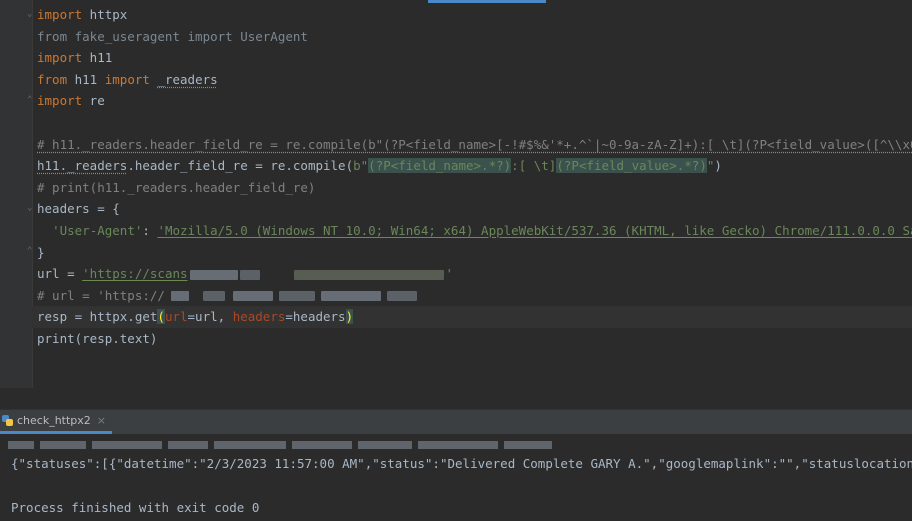 The width and height of the screenshot is (912, 521). Describe the element at coordinates (349, 317) in the screenshot. I see `matched-paren: )` at that location.